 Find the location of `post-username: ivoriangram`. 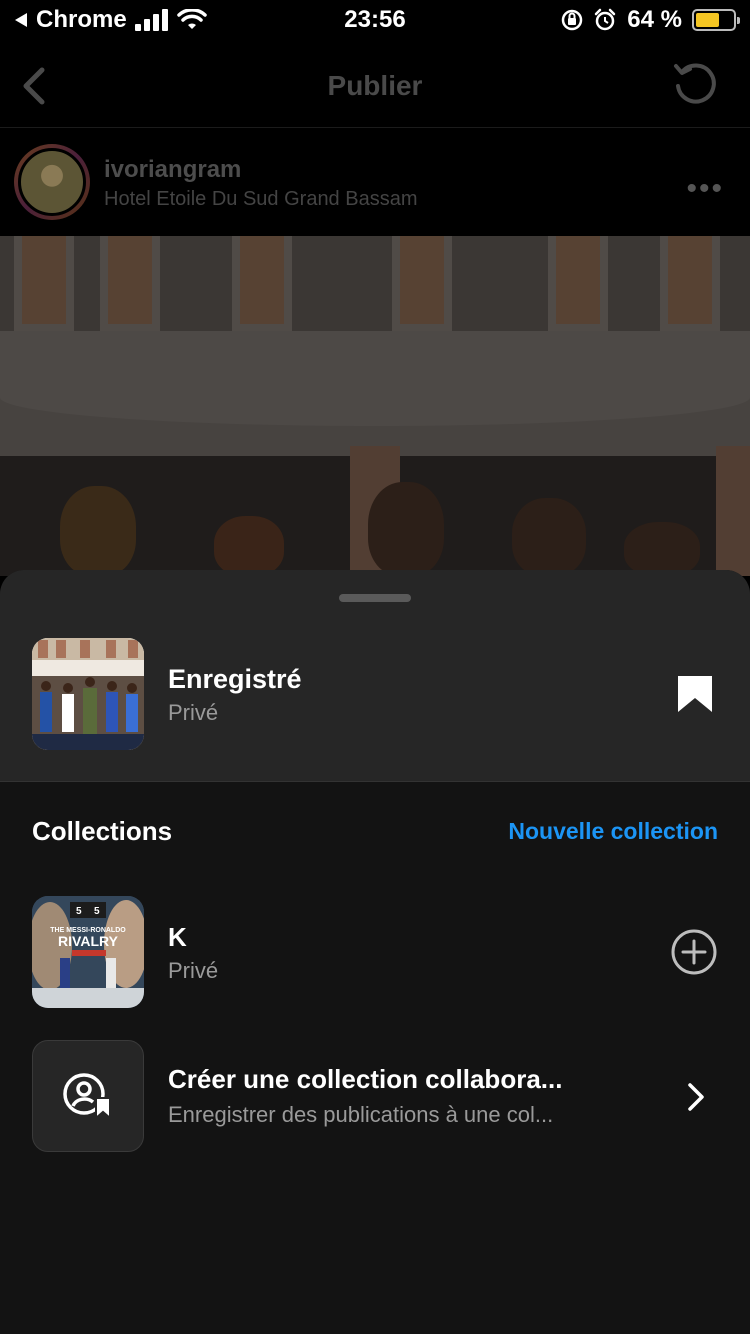

post-username: ivoriangram is located at coordinates (172, 170).